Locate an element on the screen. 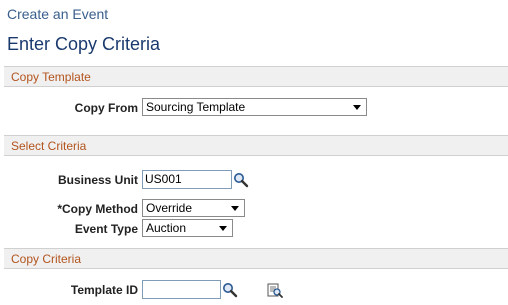 The image size is (508, 305). event-type-select: Auction is located at coordinates (187, 228).